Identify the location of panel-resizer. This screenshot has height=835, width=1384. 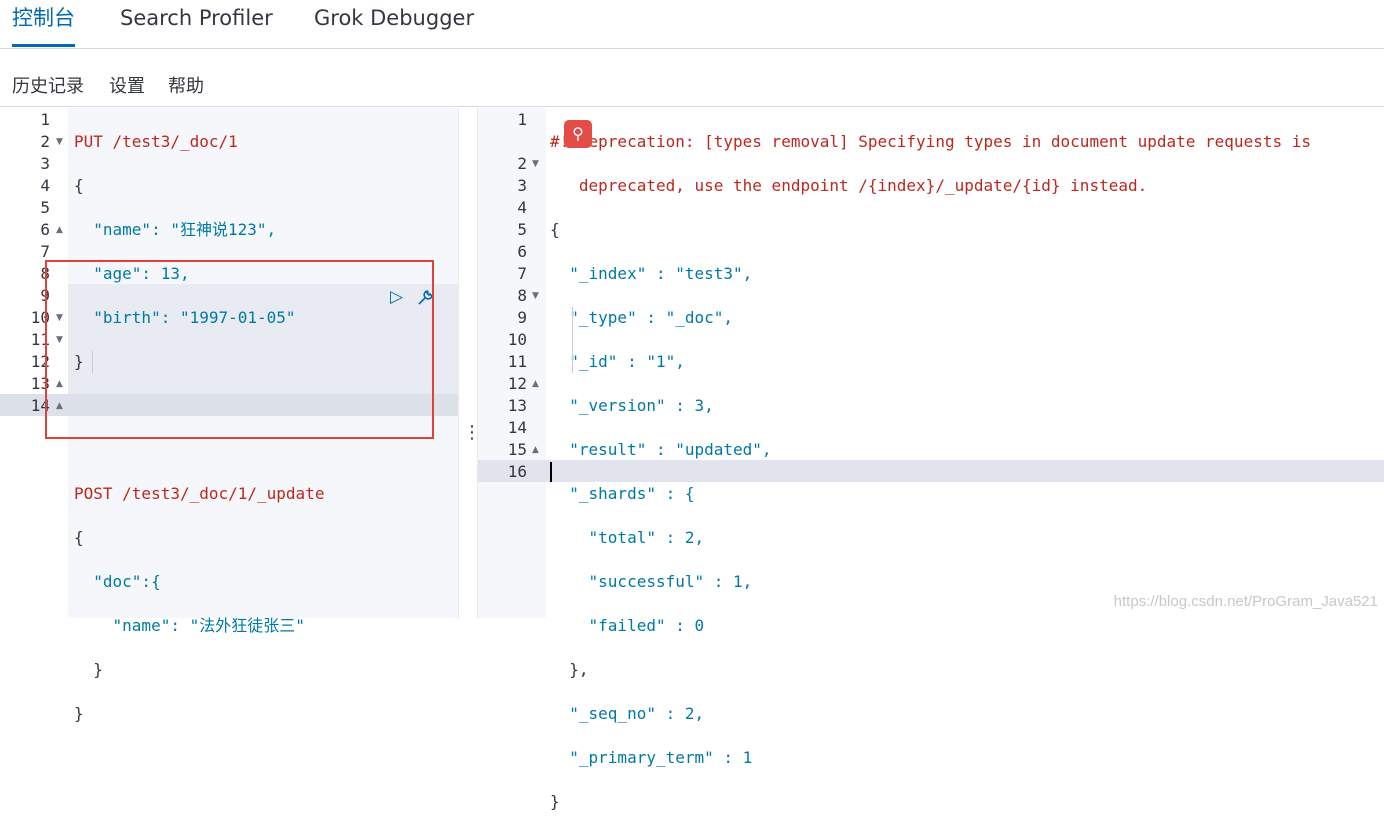
(468, 363).